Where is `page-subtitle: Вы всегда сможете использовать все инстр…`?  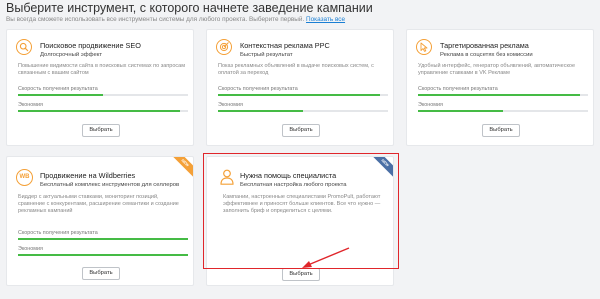 page-subtitle: Вы всегда сможете использовать все инстр… is located at coordinates (175, 19).